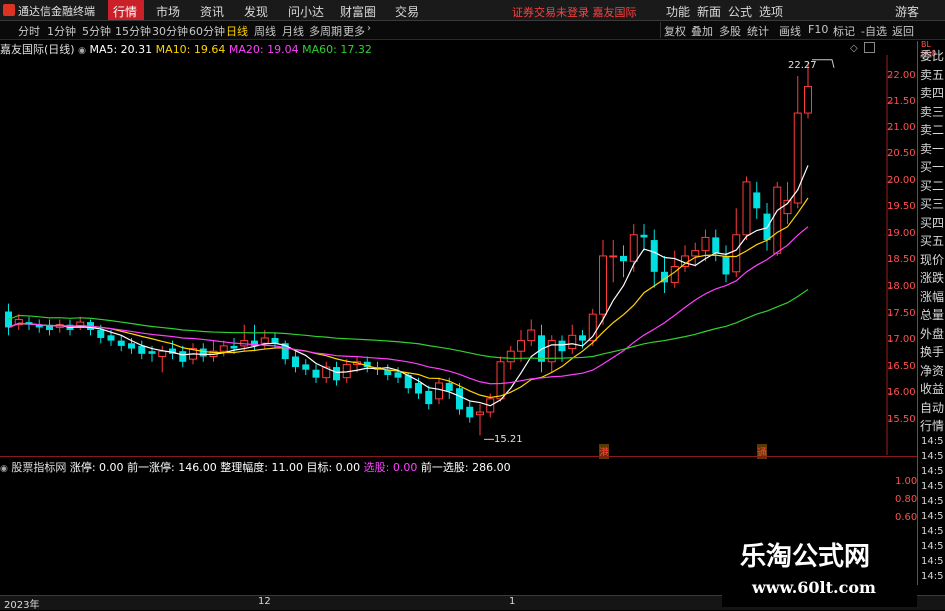 Image resolution: width=945 pixels, height=611 pixels. Describe the element at coordinates (702, 31) in the screenshot. I see `btn-overlay: 叠加` at that location.